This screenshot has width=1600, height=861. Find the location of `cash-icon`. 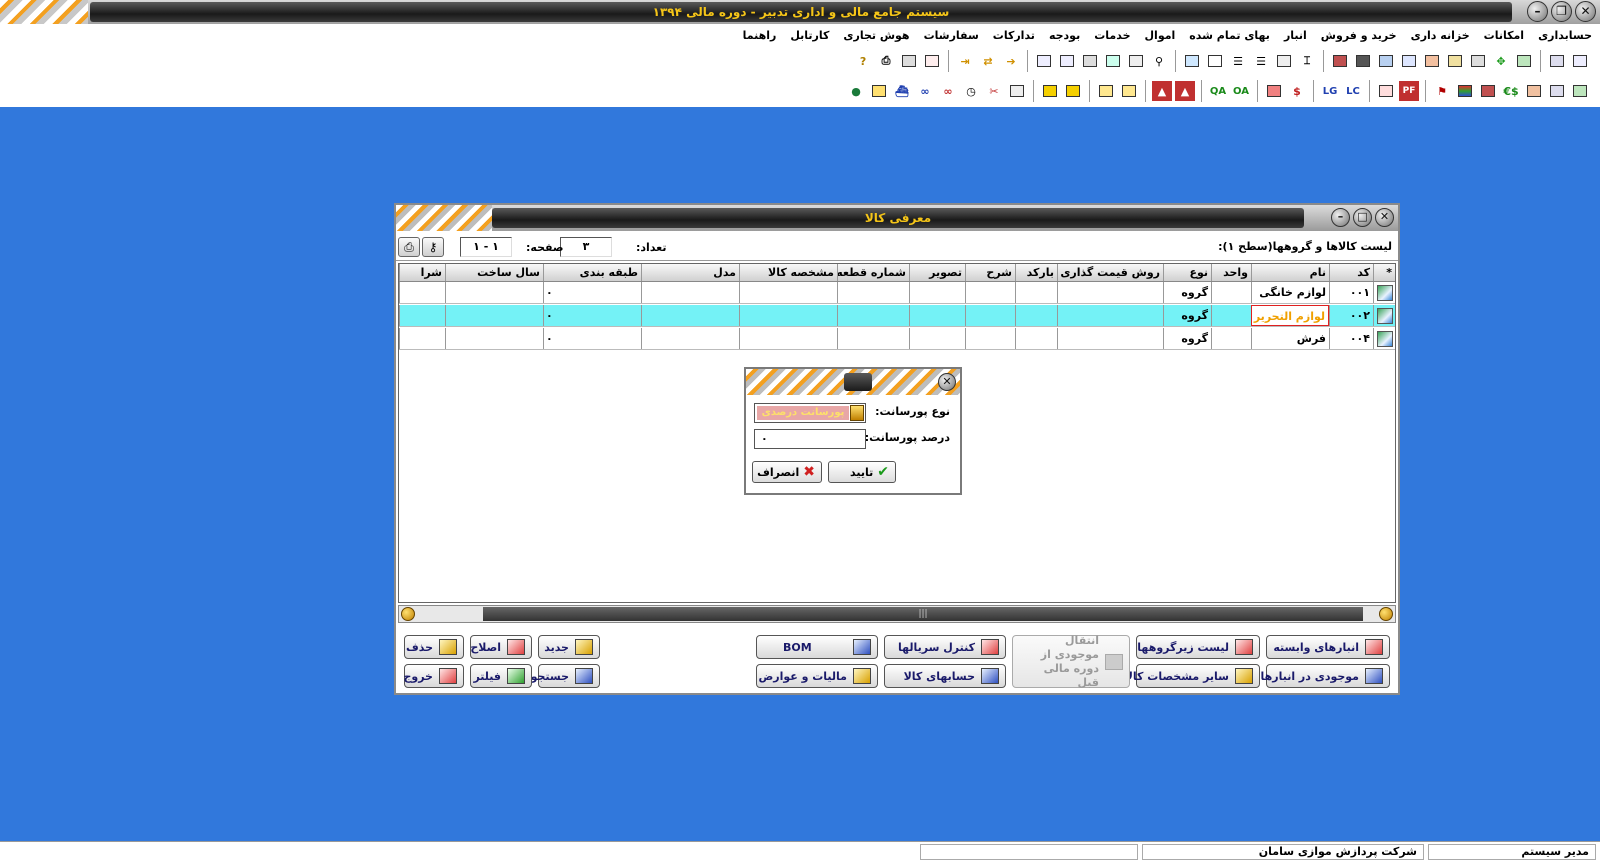

cash-icon is located at coordinates (1274, 91).